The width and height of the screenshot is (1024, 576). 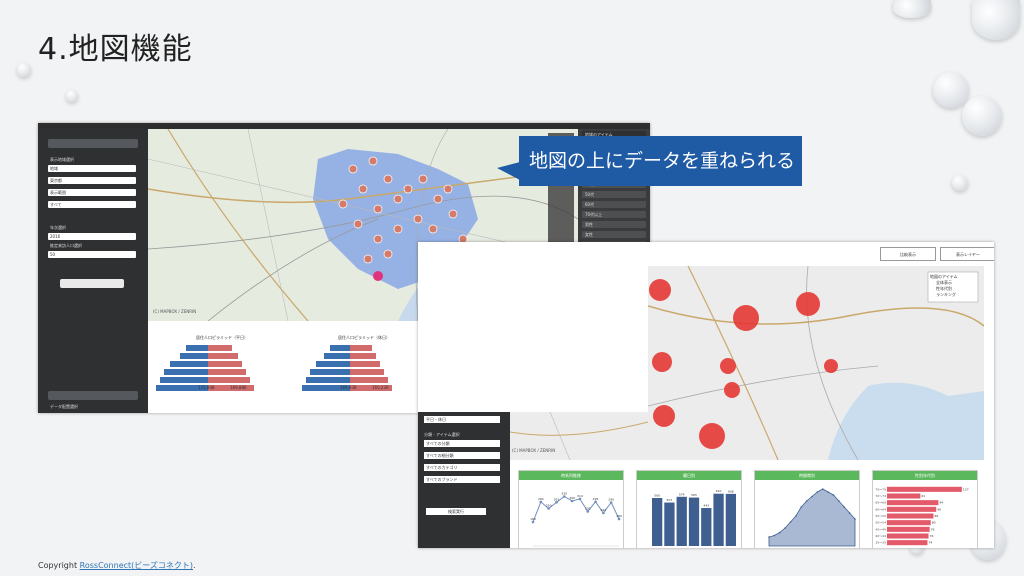 What do you see at coordinates (807, 475) in the screenshot?
I see `chart-header: 時間帯別` at bounding box center [807, 475].